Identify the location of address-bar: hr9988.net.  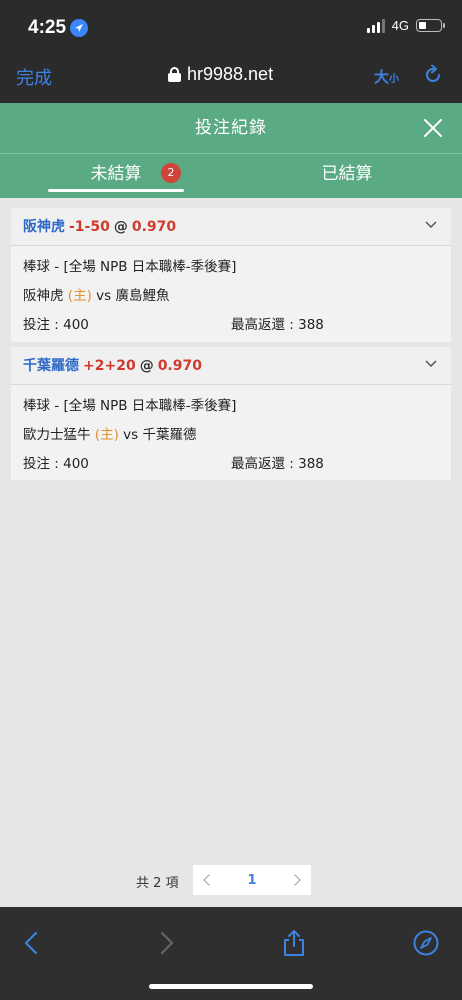
(220, 74).